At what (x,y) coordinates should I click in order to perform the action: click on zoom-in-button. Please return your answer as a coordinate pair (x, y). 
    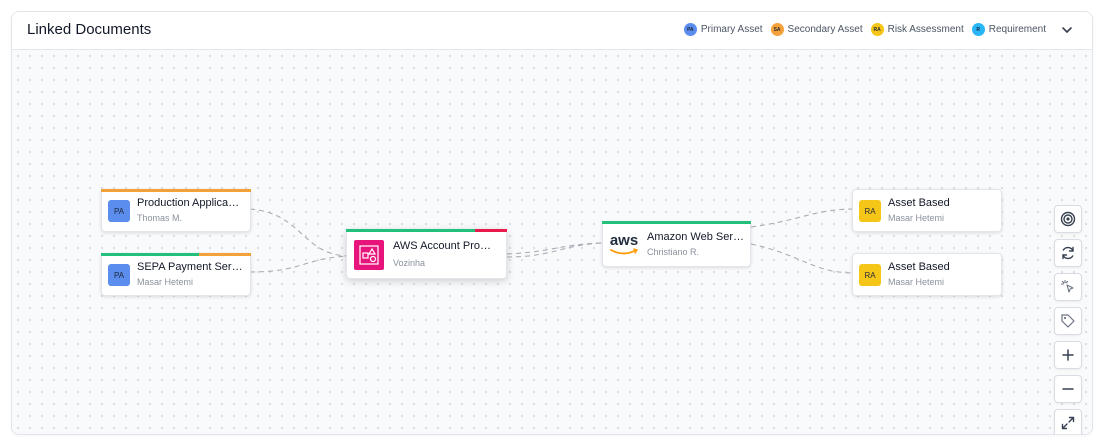
    Looking at the image, I should click on (1068, 355).